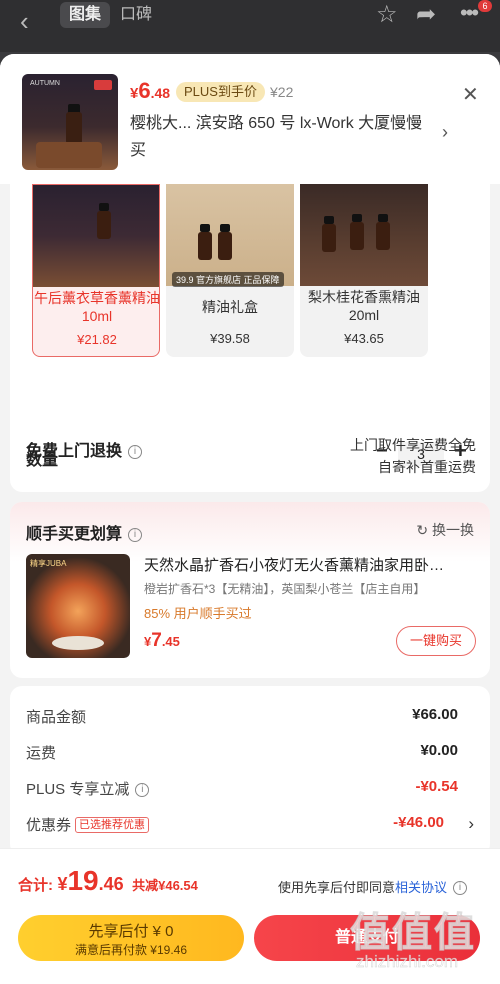  Describe the element at coordinates (242, 717) in the screenshot. I see `summary-row: 商品金额 ¥66.00` at that location.